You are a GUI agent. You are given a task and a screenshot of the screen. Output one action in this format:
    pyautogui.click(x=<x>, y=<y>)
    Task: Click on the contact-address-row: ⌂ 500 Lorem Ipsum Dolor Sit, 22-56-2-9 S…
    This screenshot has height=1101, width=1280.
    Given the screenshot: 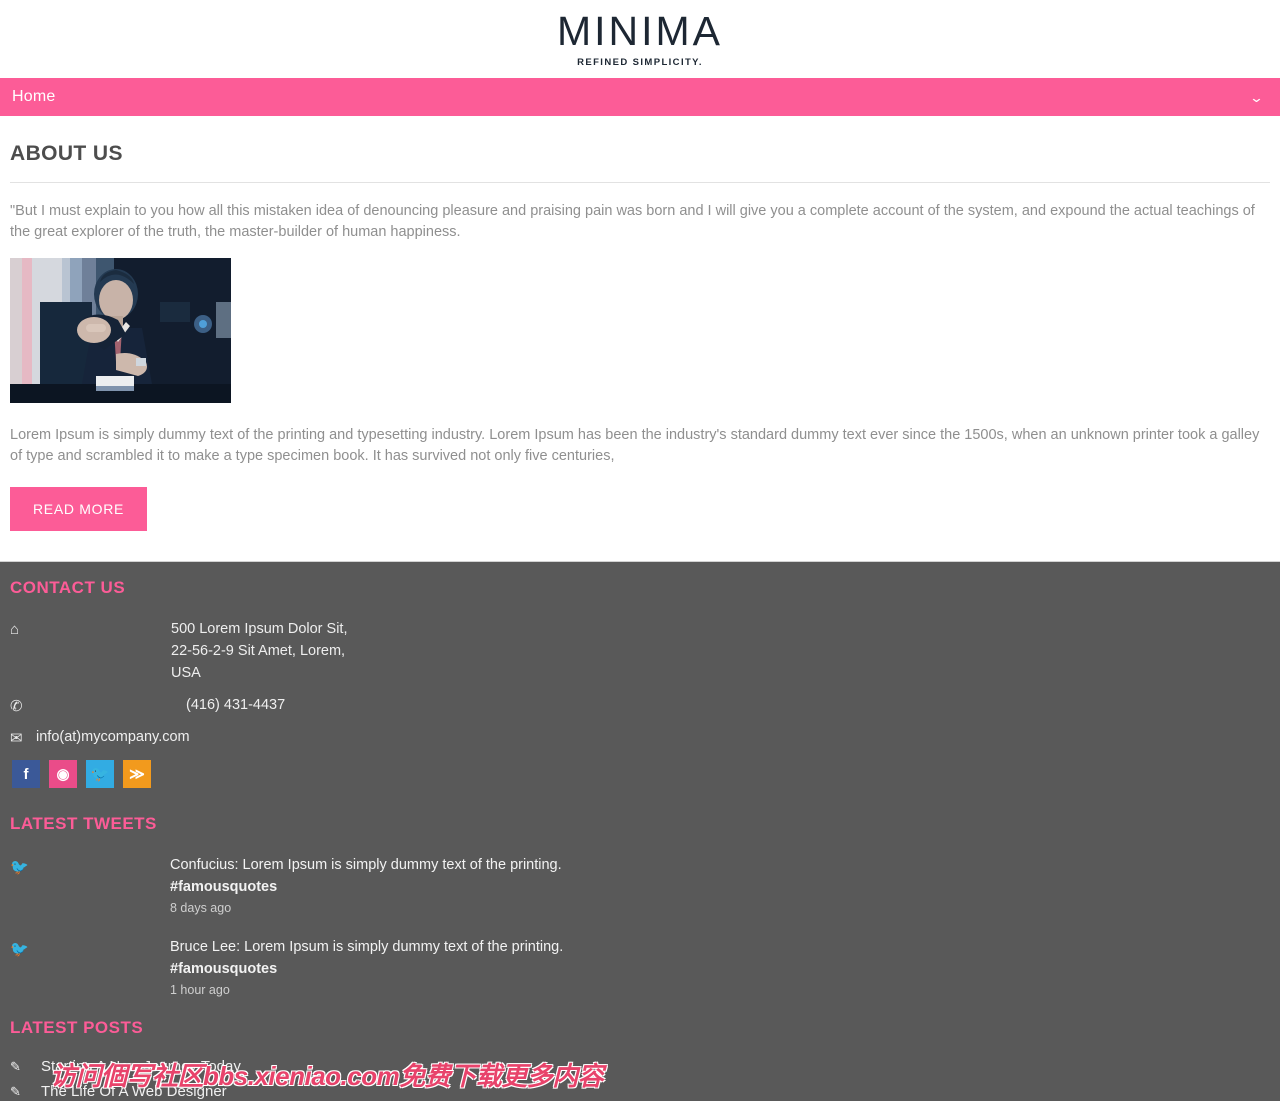 What is the action you would take?
    pyautogui.click(x=640, y=651)
    